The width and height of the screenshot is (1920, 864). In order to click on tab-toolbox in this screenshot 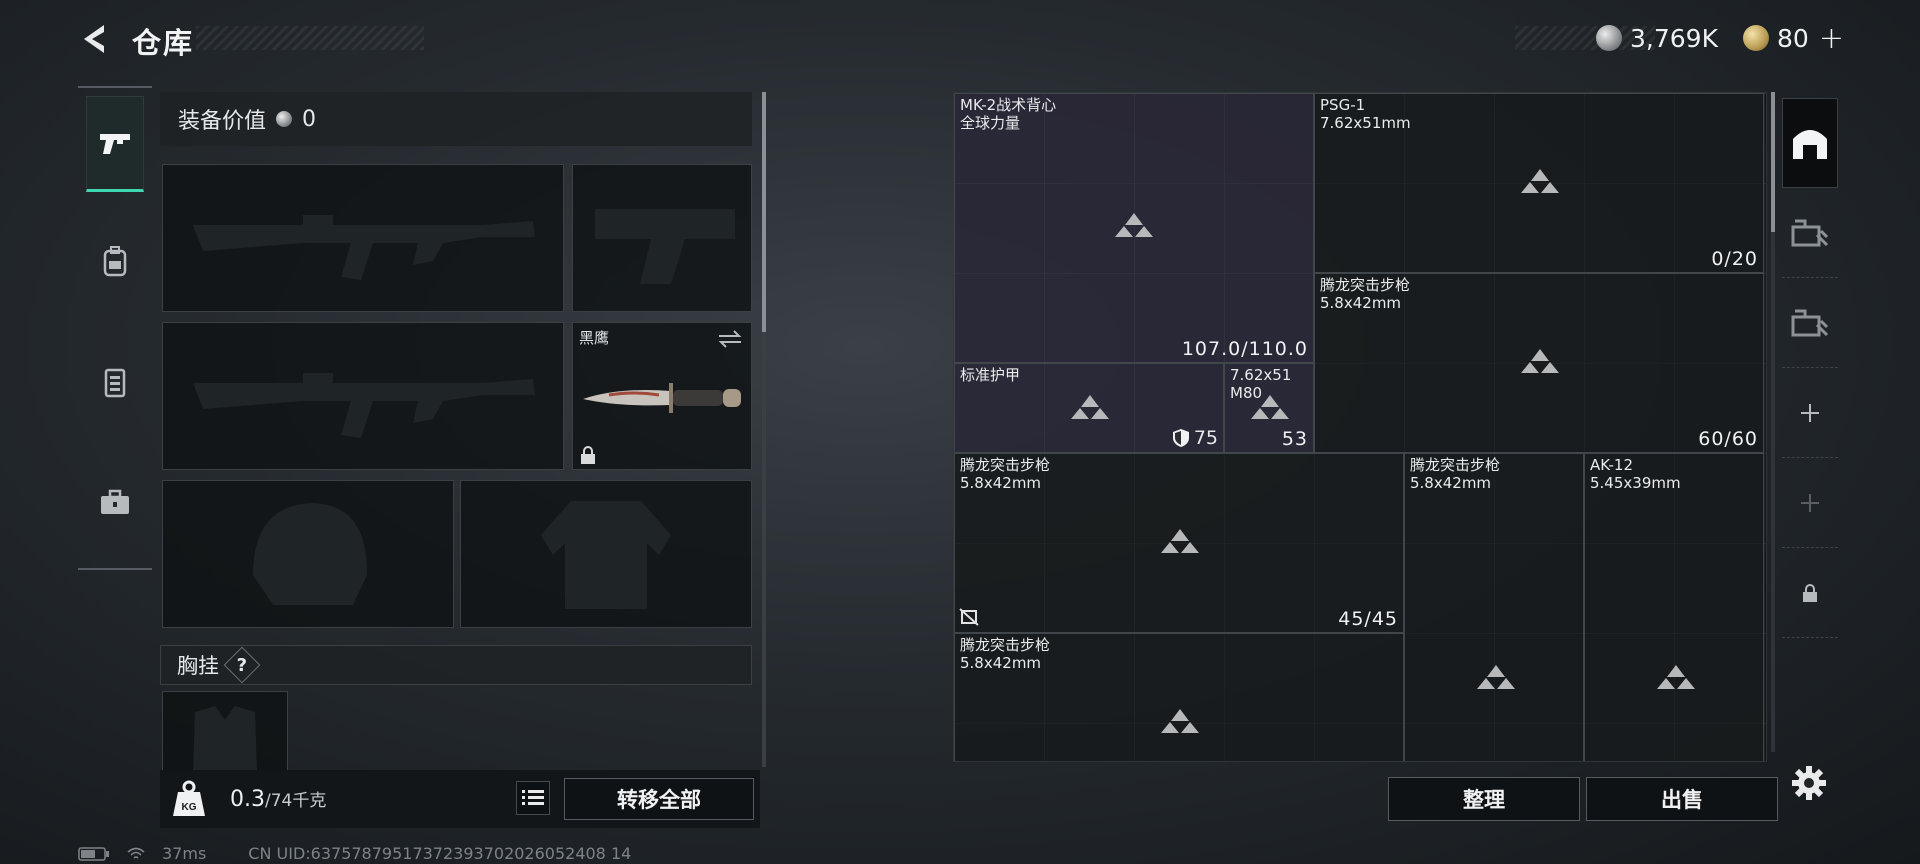, I will do `click(115, 502)`.